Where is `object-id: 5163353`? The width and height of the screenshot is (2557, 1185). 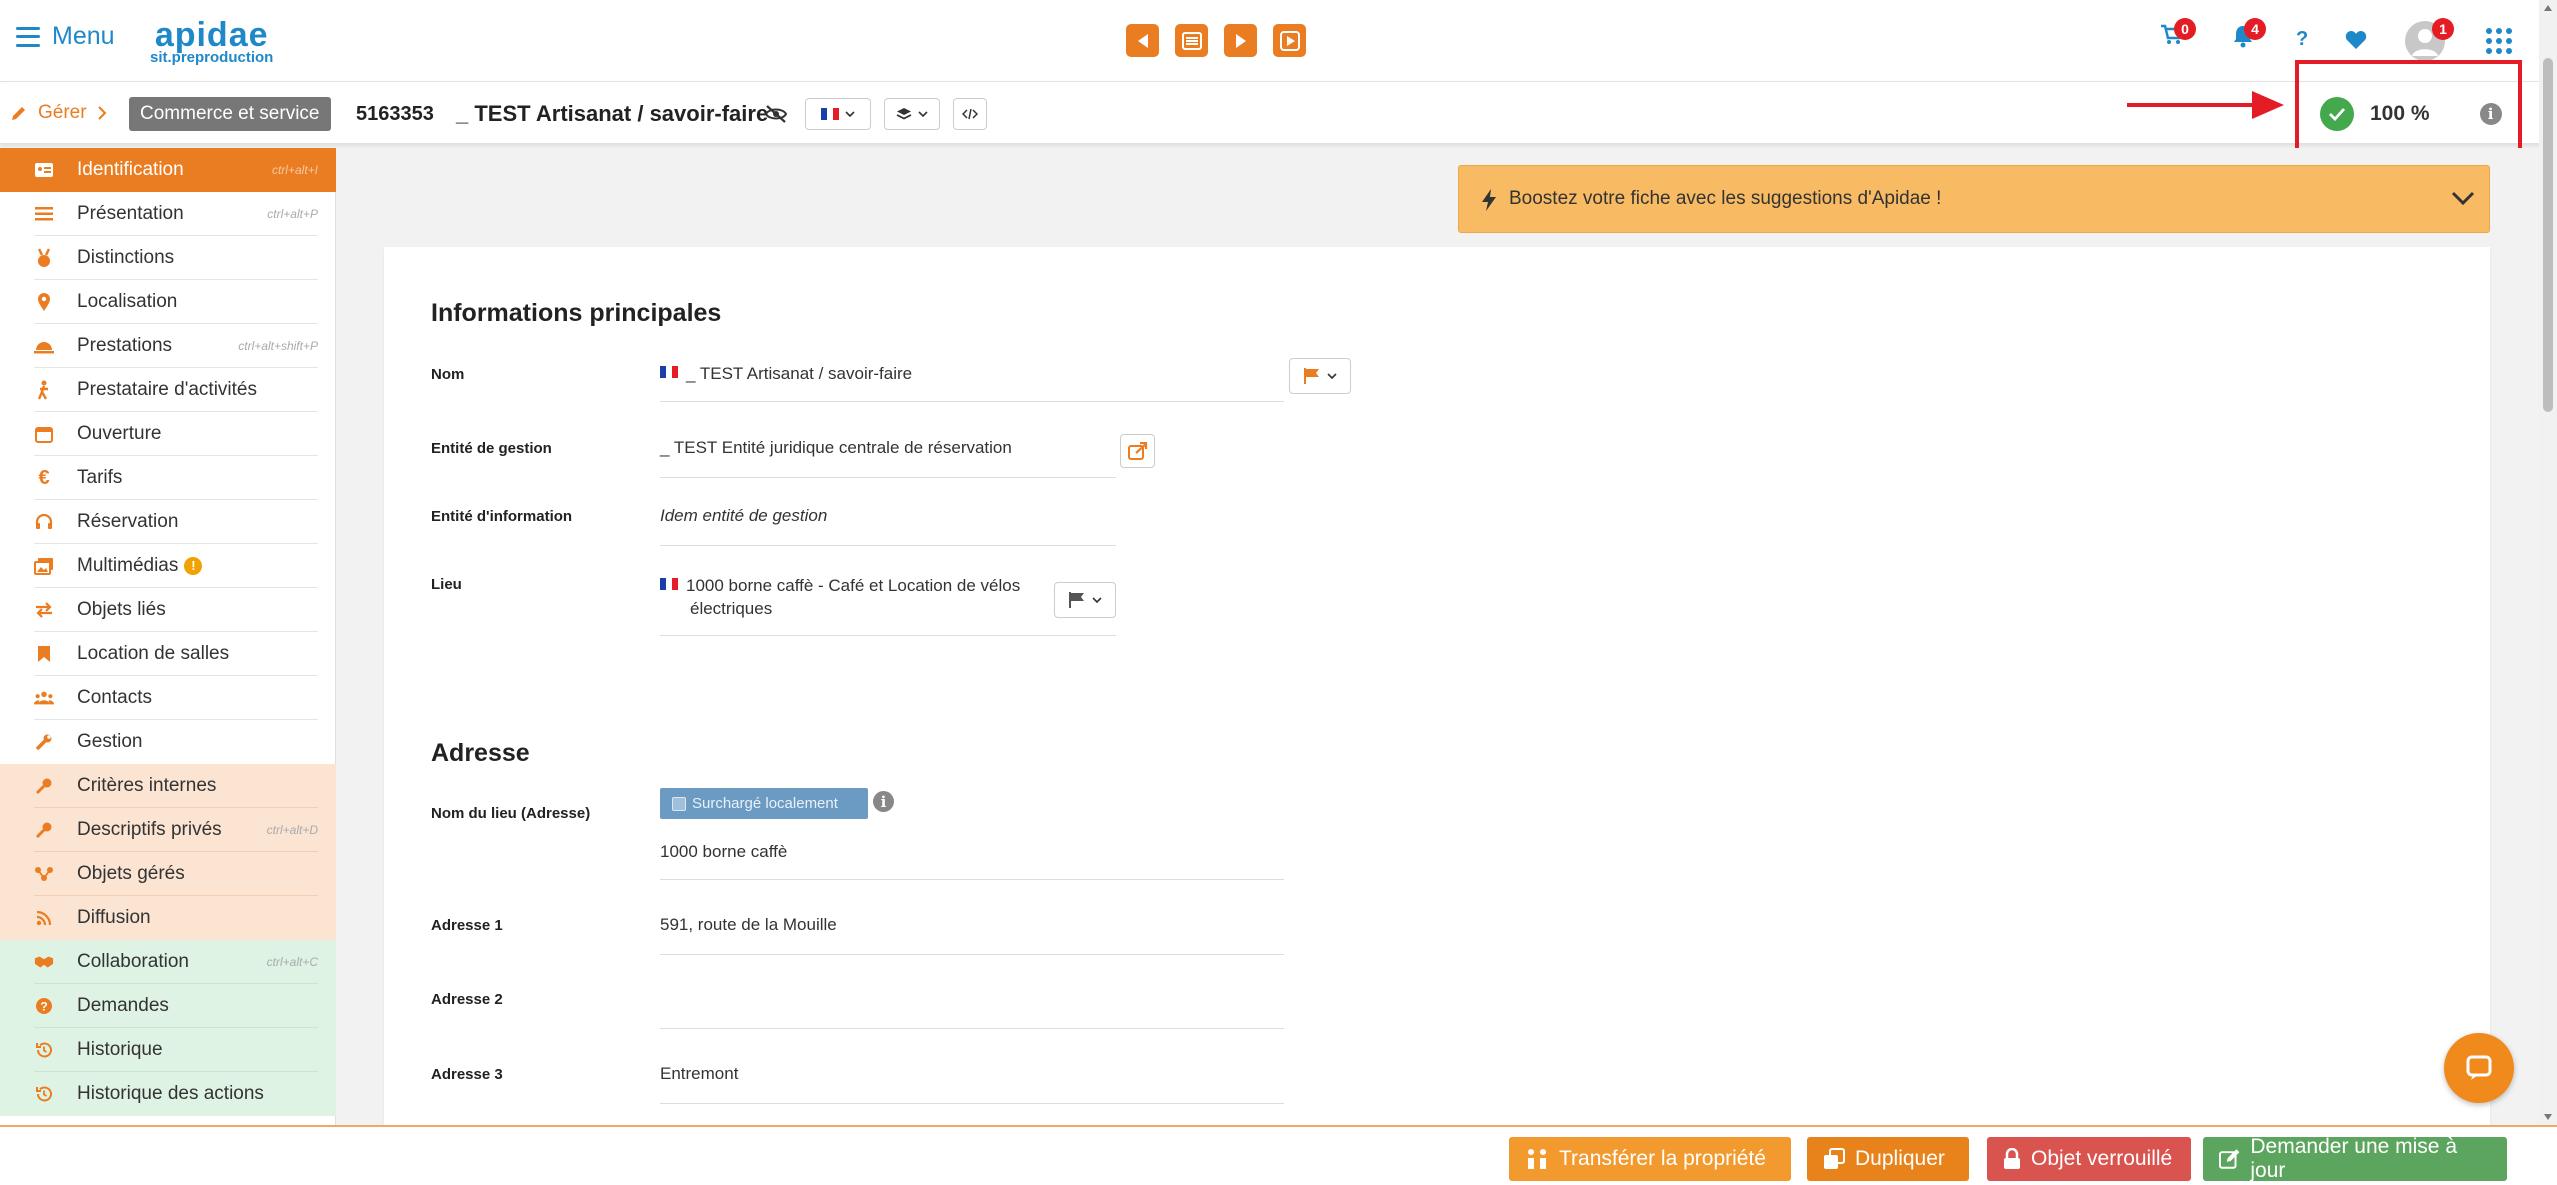 object-id: 5163353 is located at coordinates (395, 114).